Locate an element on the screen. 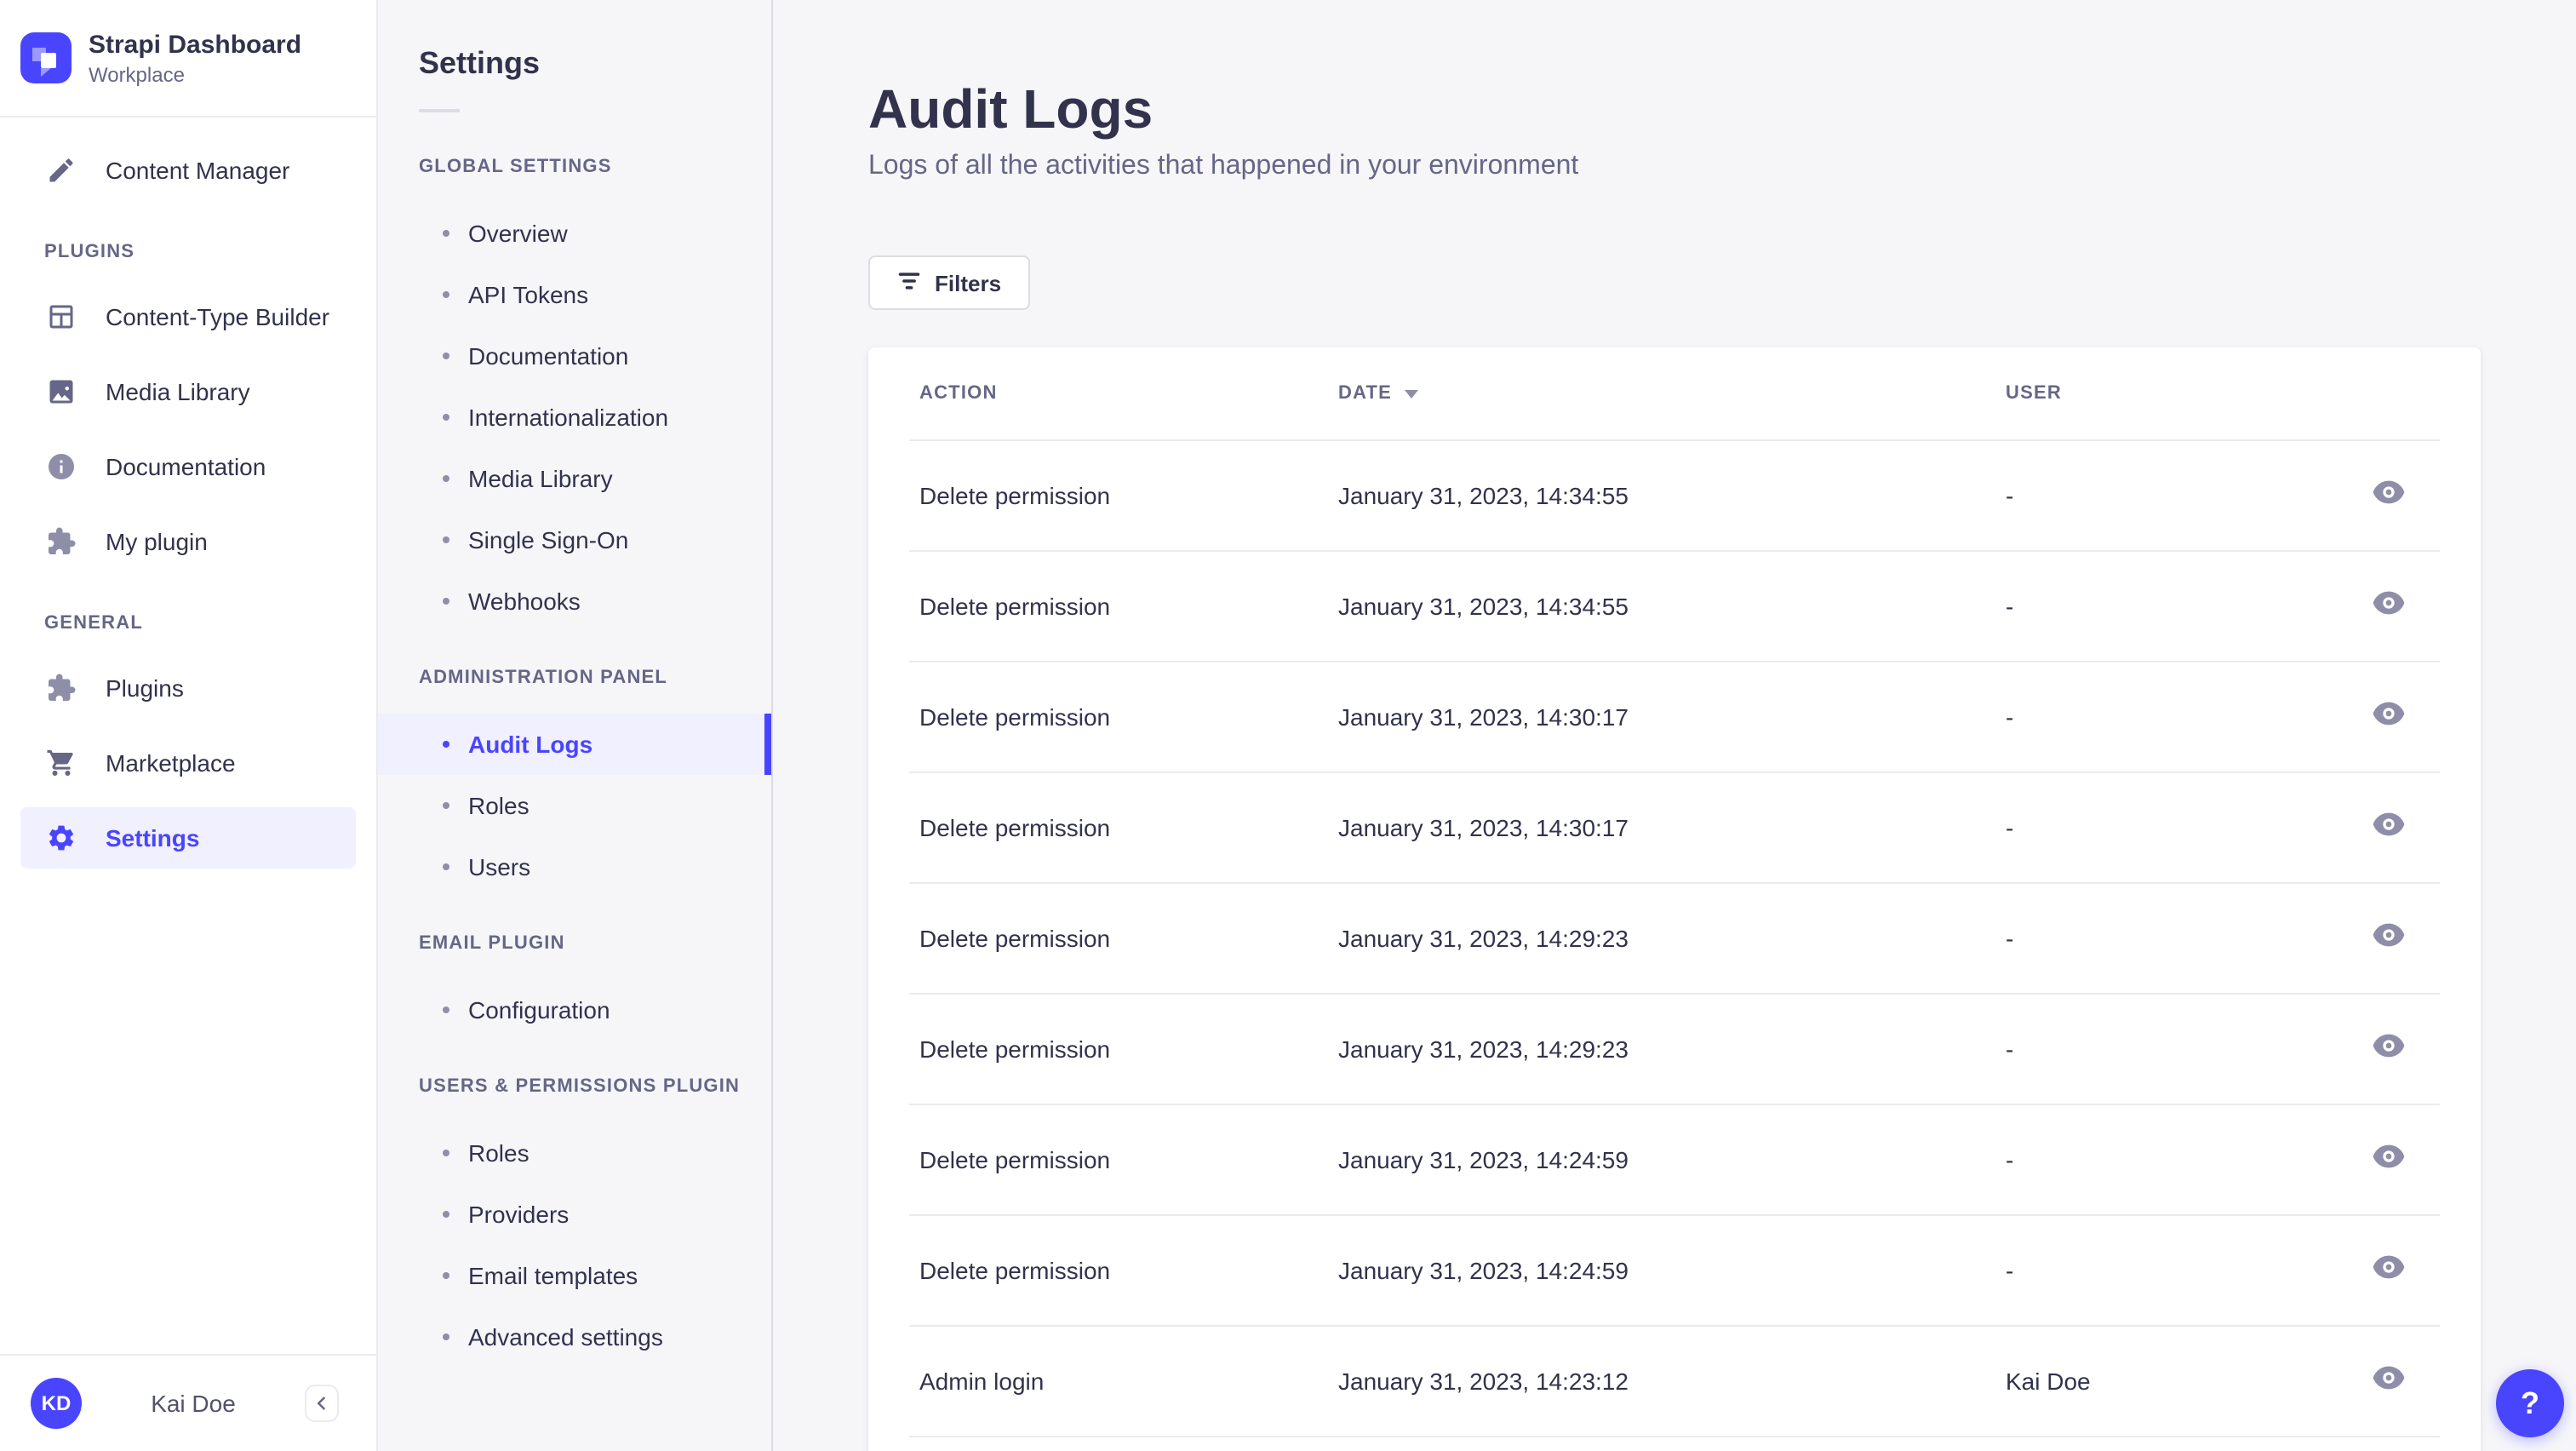  settings-item-users: Users is located at coordinates (574, 867).